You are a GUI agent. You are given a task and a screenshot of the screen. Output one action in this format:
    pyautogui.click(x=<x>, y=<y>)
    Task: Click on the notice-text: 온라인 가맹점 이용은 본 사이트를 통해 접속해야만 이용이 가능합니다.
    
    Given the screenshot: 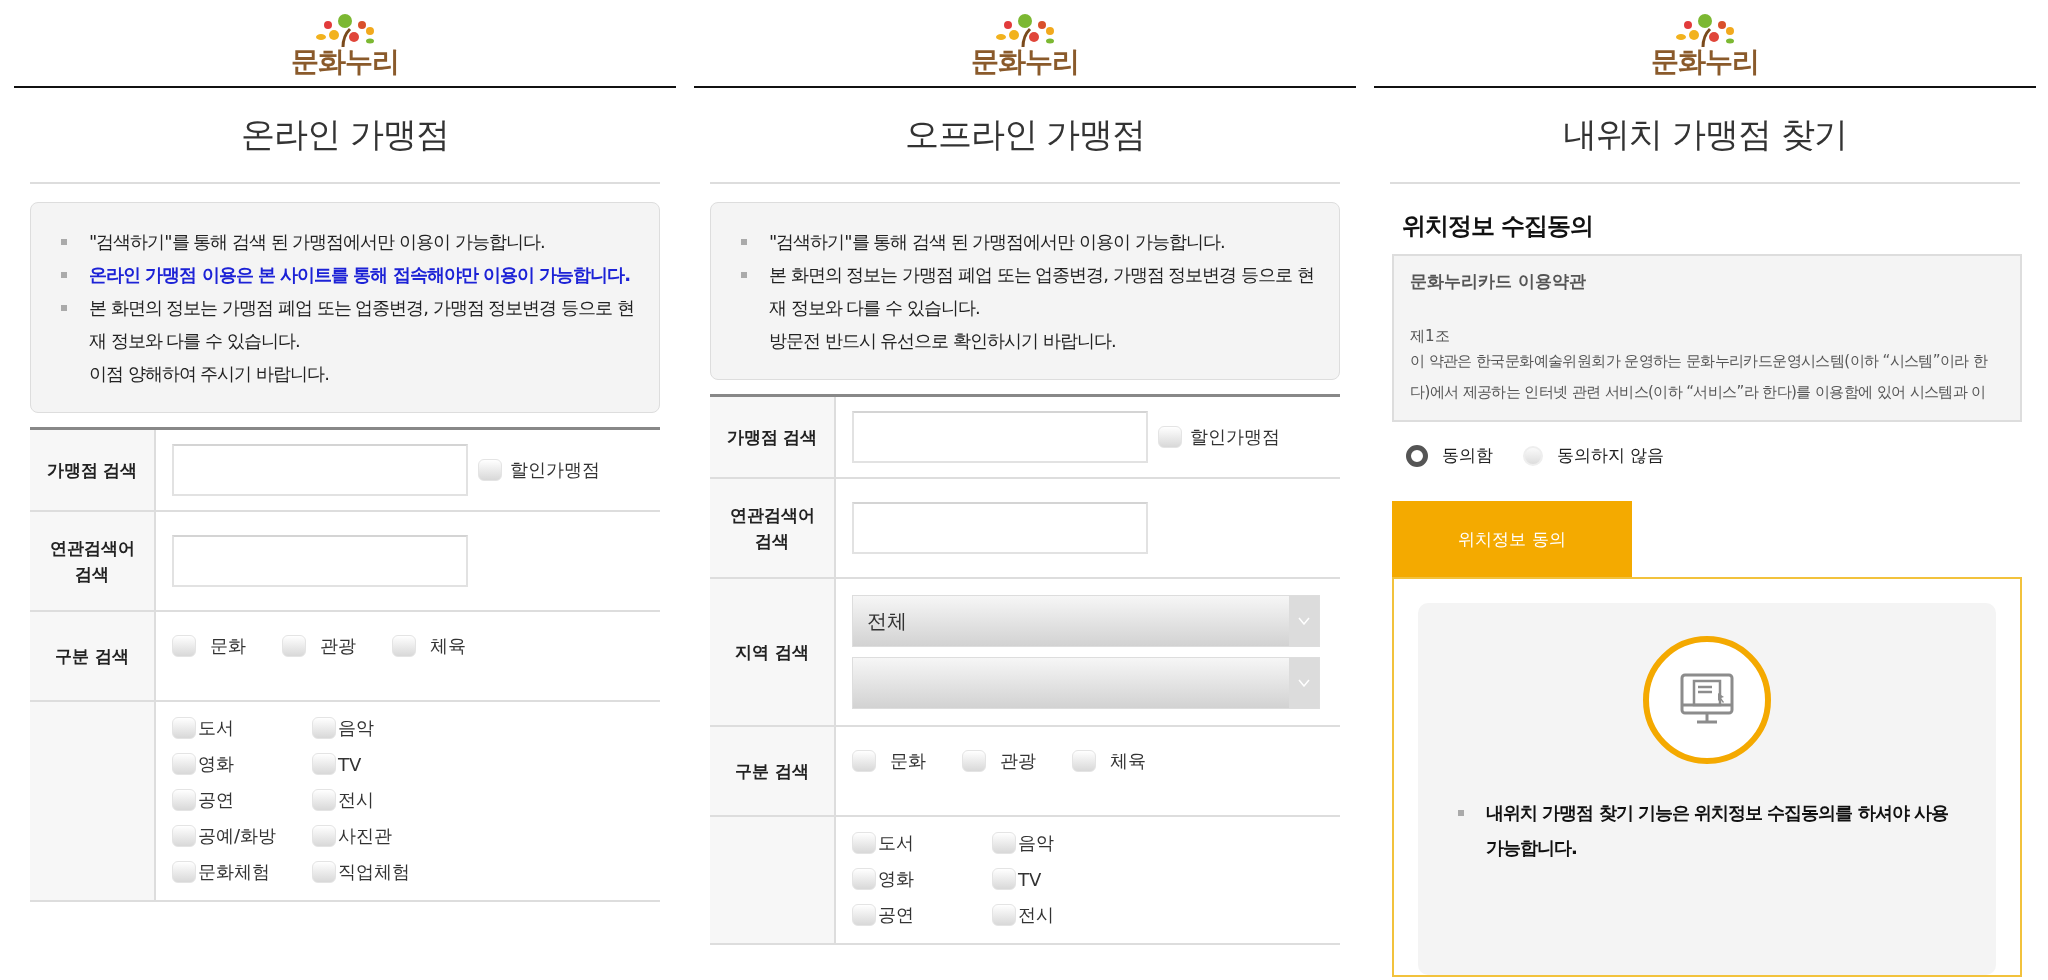 What is the action you would take?
    pyautogui.click(x=359, y=275)
    